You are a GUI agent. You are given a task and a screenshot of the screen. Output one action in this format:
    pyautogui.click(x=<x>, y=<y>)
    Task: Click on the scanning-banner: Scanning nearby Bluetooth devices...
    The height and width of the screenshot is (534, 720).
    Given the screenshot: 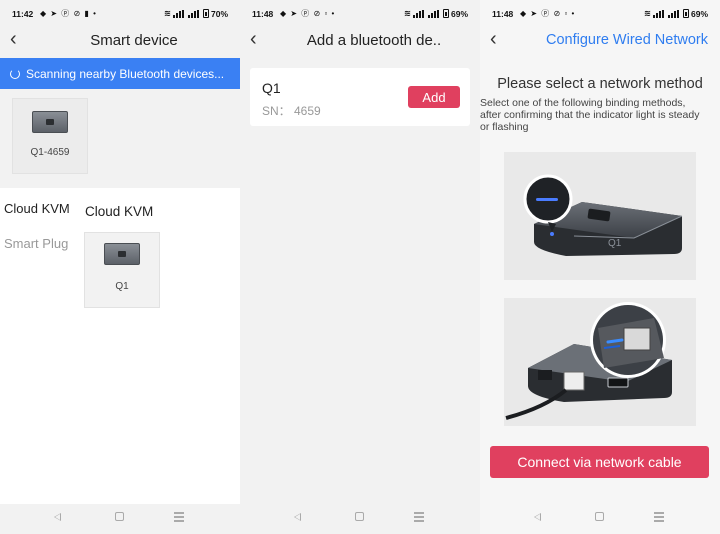 What is the action you would take?
    pyautogui.click(x=120, y=73)
    